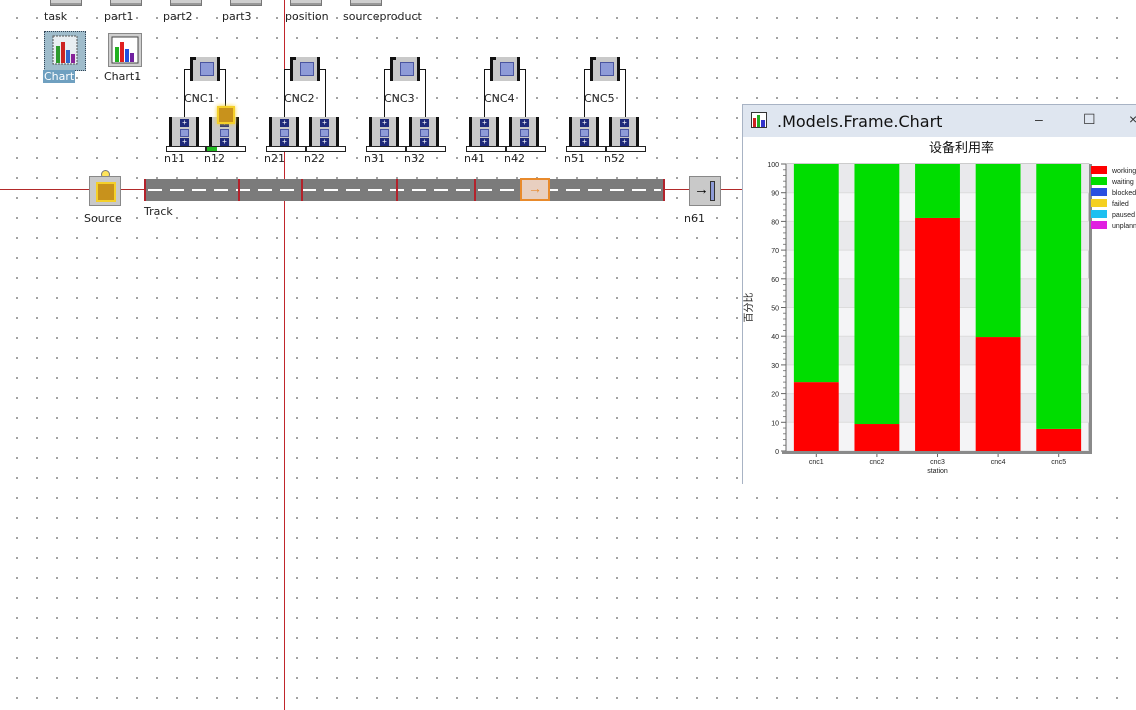 The image size is (1136, 710). What do you see at coordinates (1099, 214) in the screenshot?
I see `legend-swatch-paused` at bounding box center [1099, 214].